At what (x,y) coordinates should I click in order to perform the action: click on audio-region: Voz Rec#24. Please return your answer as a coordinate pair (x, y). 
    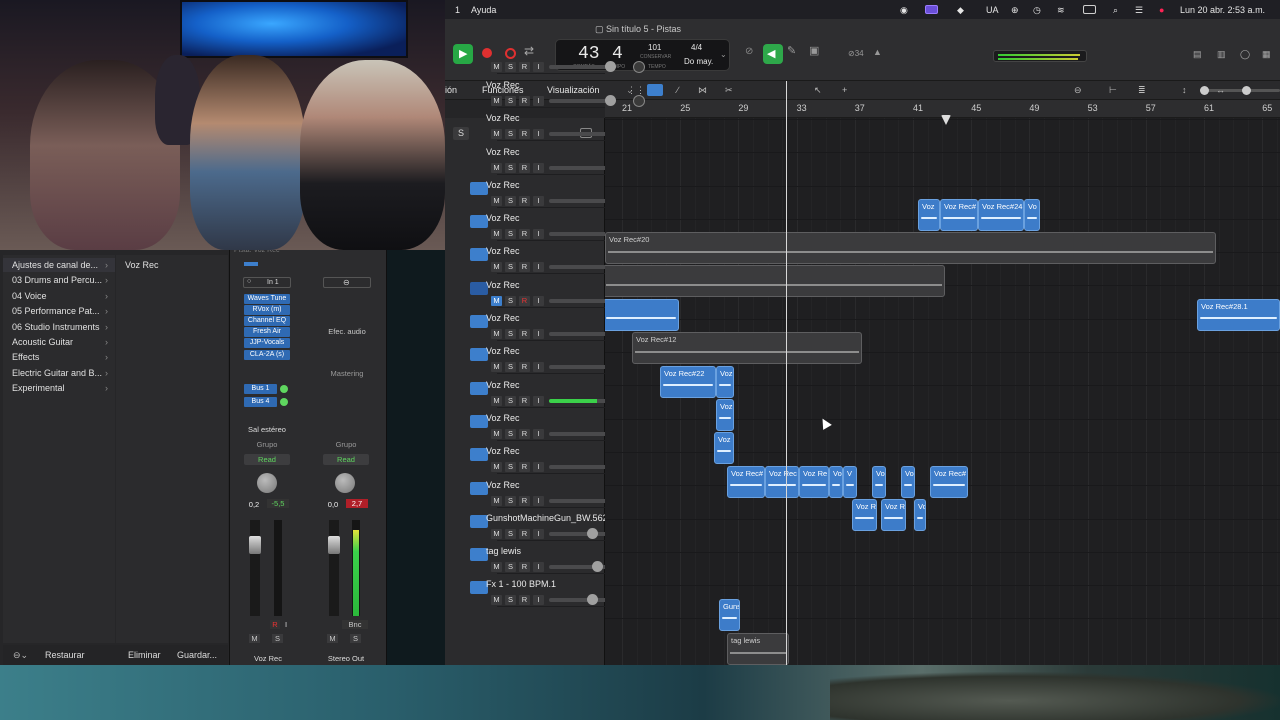
    Looking at the image, I should click on (1001, 215).